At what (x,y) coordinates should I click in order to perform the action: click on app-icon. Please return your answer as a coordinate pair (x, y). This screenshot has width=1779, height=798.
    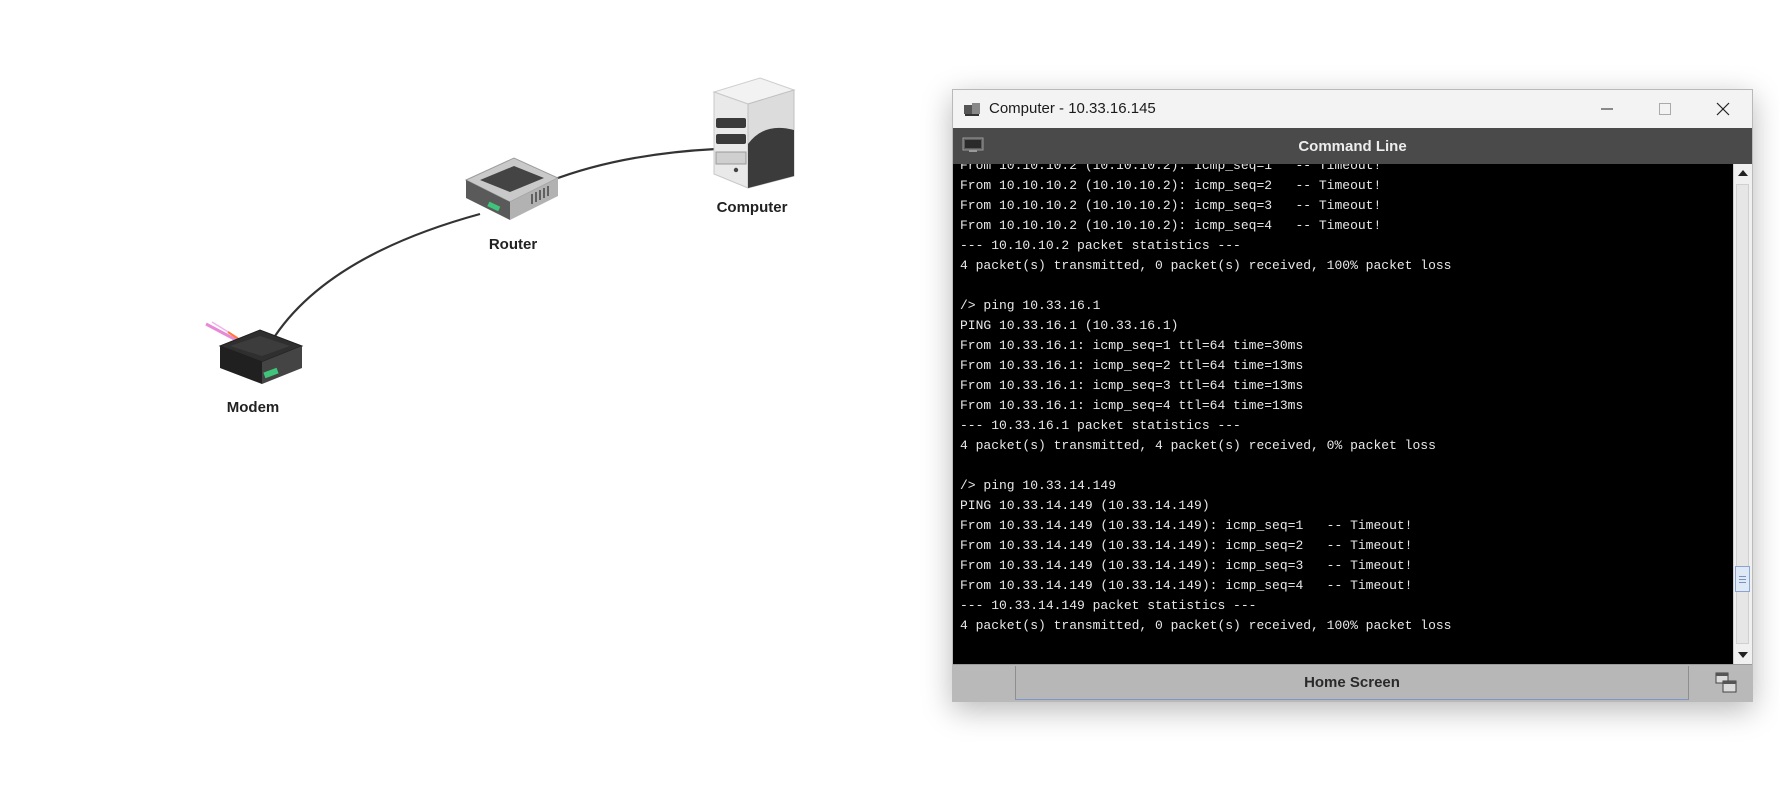
    Looking at the image, I should click on (972, 109).